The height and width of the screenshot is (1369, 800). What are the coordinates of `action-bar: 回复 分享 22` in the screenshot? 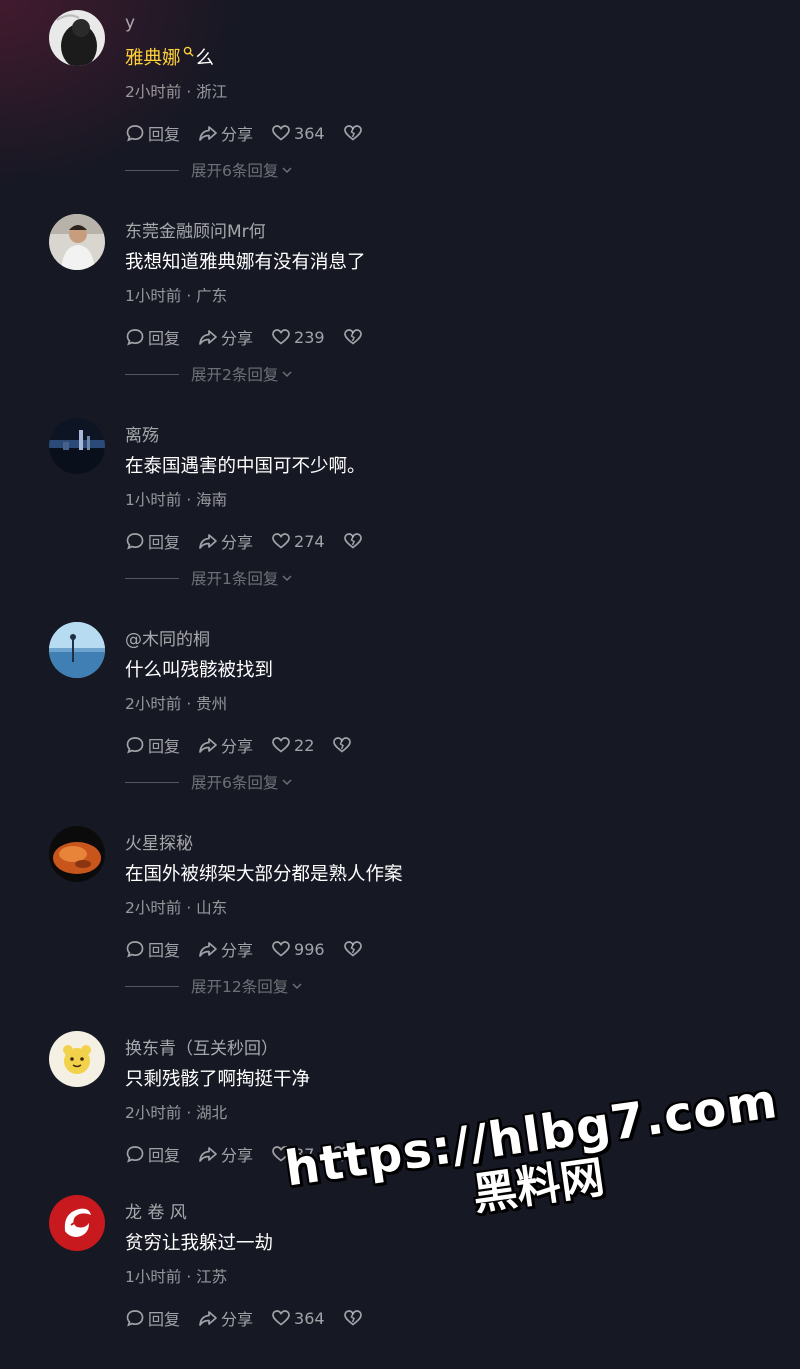 It's located at (249, 745).